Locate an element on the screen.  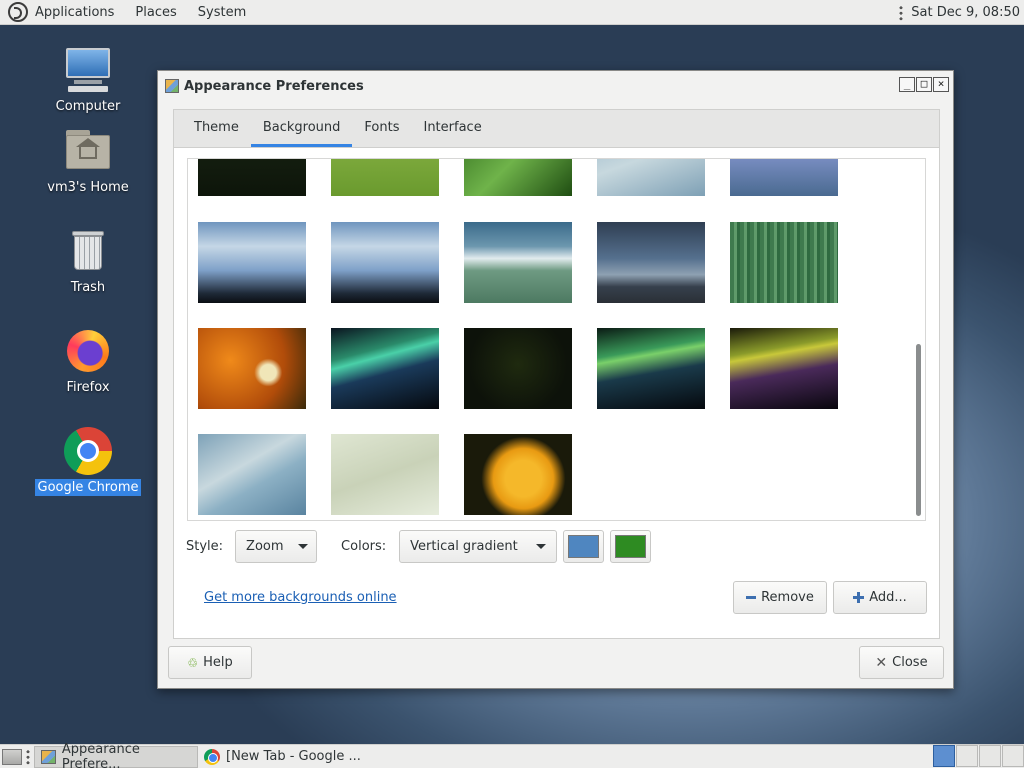
close-window-button: × is located at coordinates (941, 84).